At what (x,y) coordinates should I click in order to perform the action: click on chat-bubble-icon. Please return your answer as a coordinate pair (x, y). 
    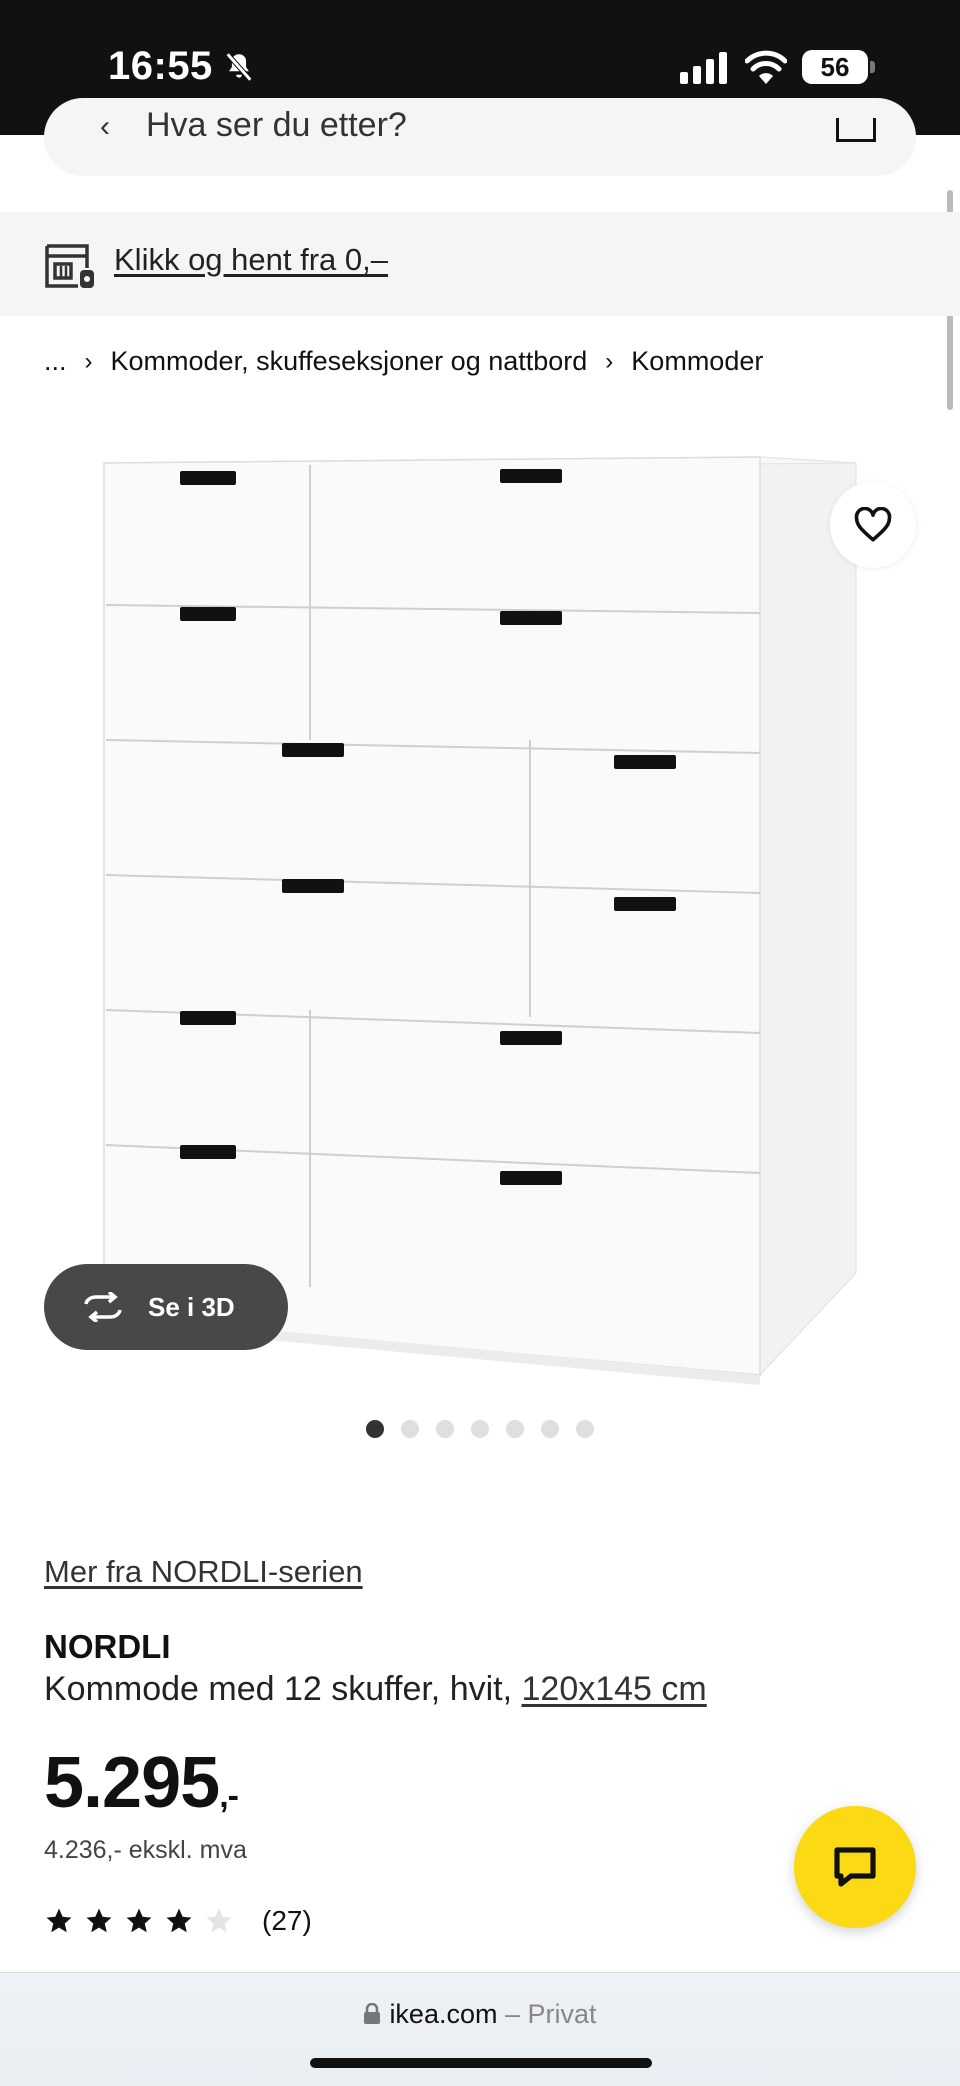
    Looking at the image, I should click on (855, 1867).